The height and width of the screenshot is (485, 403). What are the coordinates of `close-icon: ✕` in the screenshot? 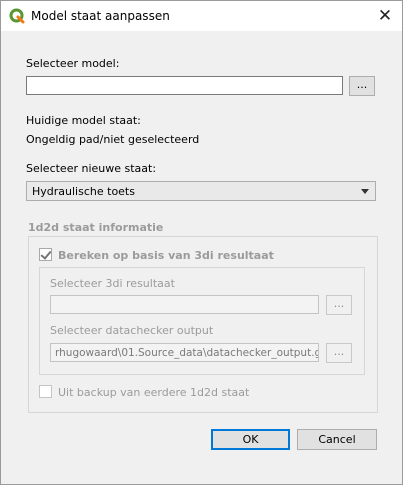 It's located at (385, 16).